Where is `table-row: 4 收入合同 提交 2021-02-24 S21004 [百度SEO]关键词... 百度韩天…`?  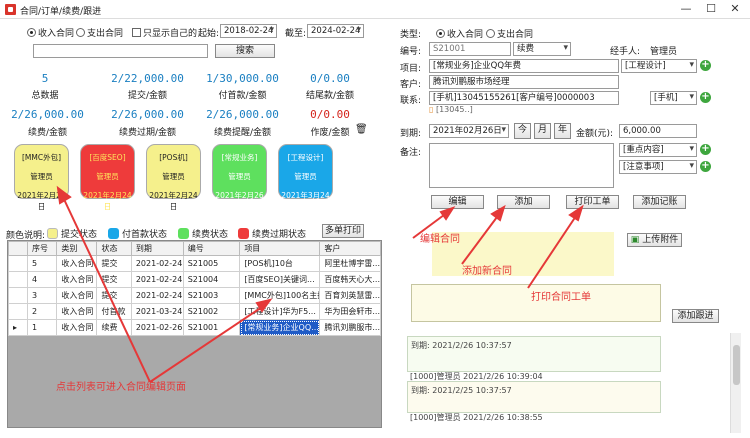
table-row: 4 收入合同 提交 2021-02-24 S21004 [百度SEO]关键词... 百度韩天… is located at coordinates (194, 279).